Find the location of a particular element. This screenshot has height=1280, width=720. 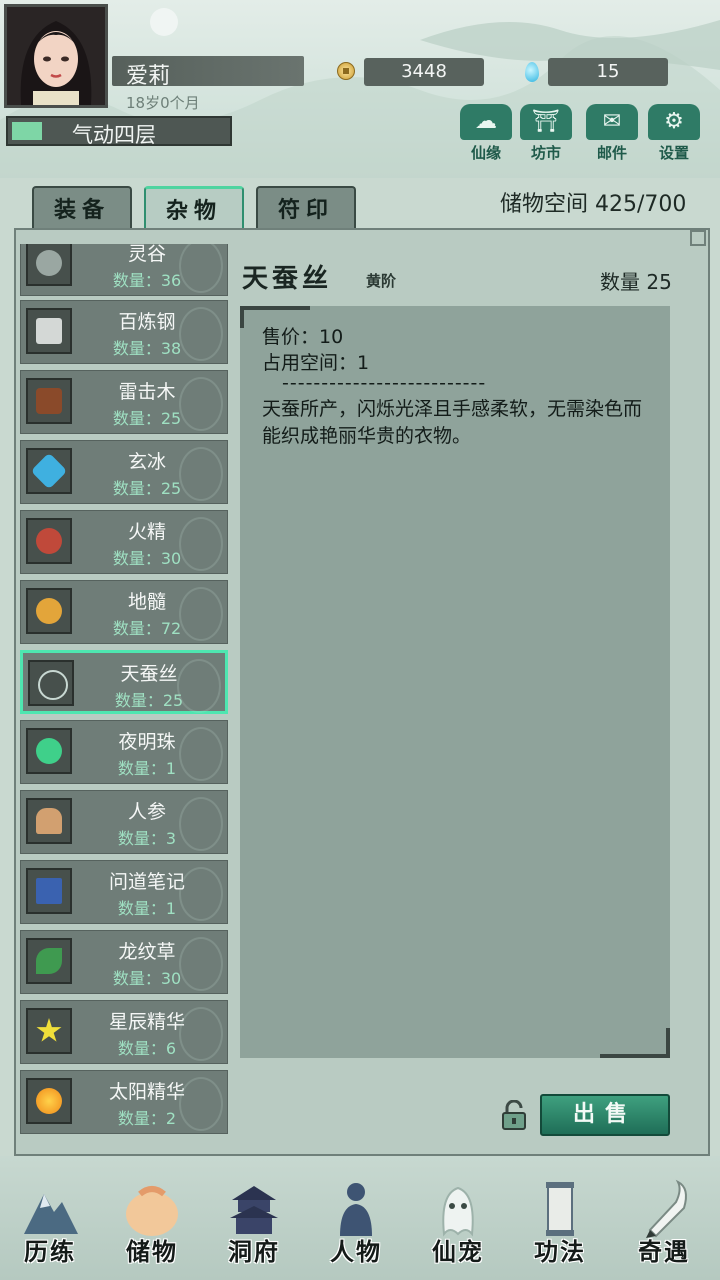

corner-ornament is located at coordinates (698, 238).